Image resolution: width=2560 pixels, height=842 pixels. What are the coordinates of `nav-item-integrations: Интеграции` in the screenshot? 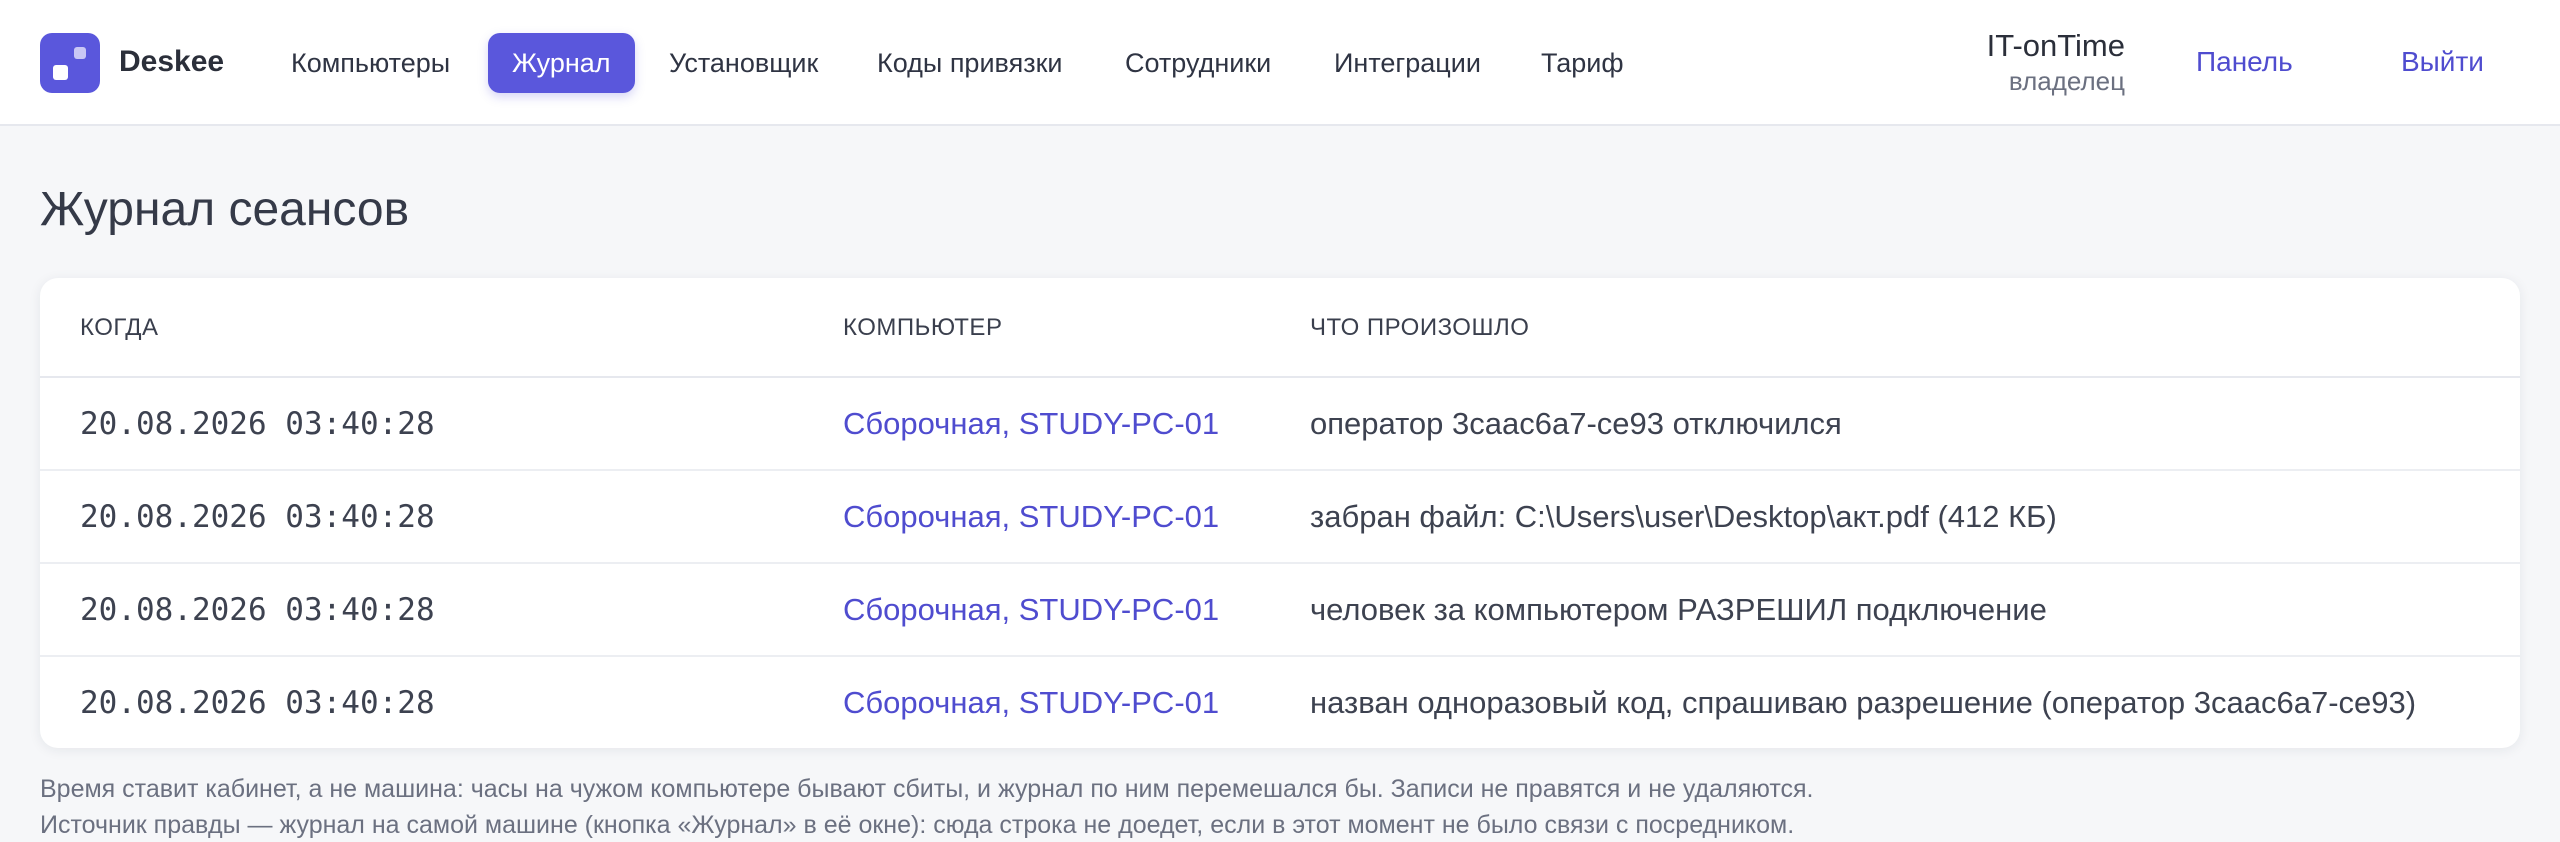 It's located at (1407, 63).